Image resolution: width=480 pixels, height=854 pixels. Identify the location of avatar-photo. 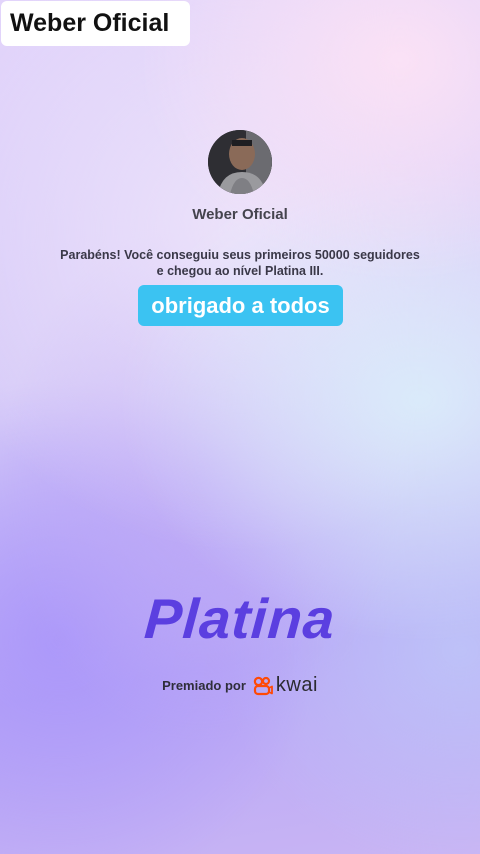
(240, 162).